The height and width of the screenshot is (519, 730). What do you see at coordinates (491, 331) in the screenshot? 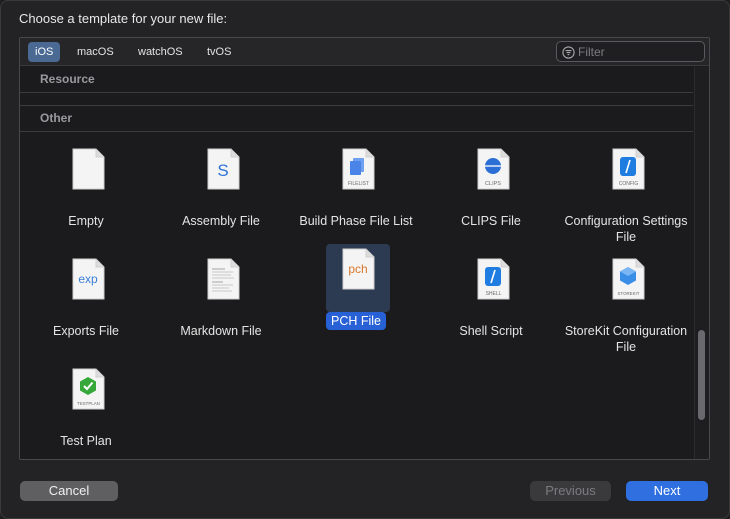
I see `template-label: Shell Script` at bounding box center [491, 331].